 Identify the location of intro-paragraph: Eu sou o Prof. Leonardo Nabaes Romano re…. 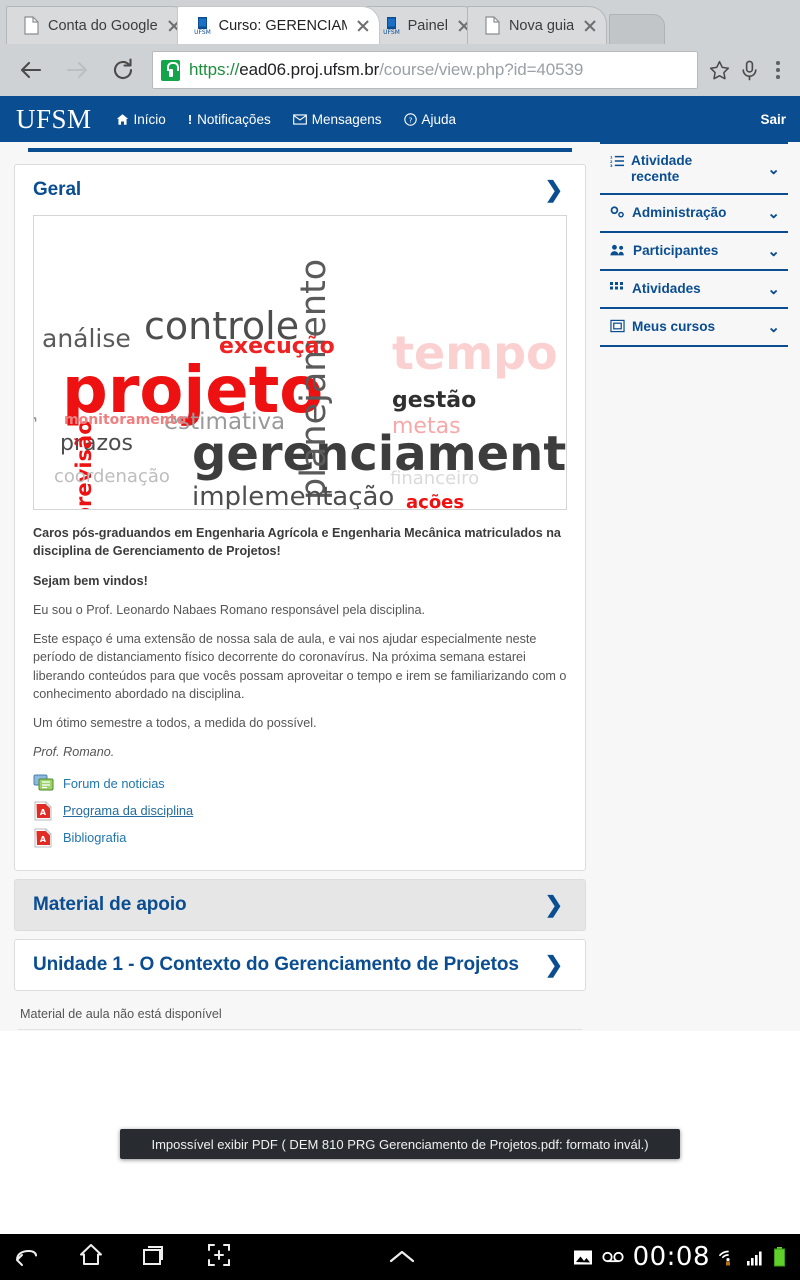
(229, 609).